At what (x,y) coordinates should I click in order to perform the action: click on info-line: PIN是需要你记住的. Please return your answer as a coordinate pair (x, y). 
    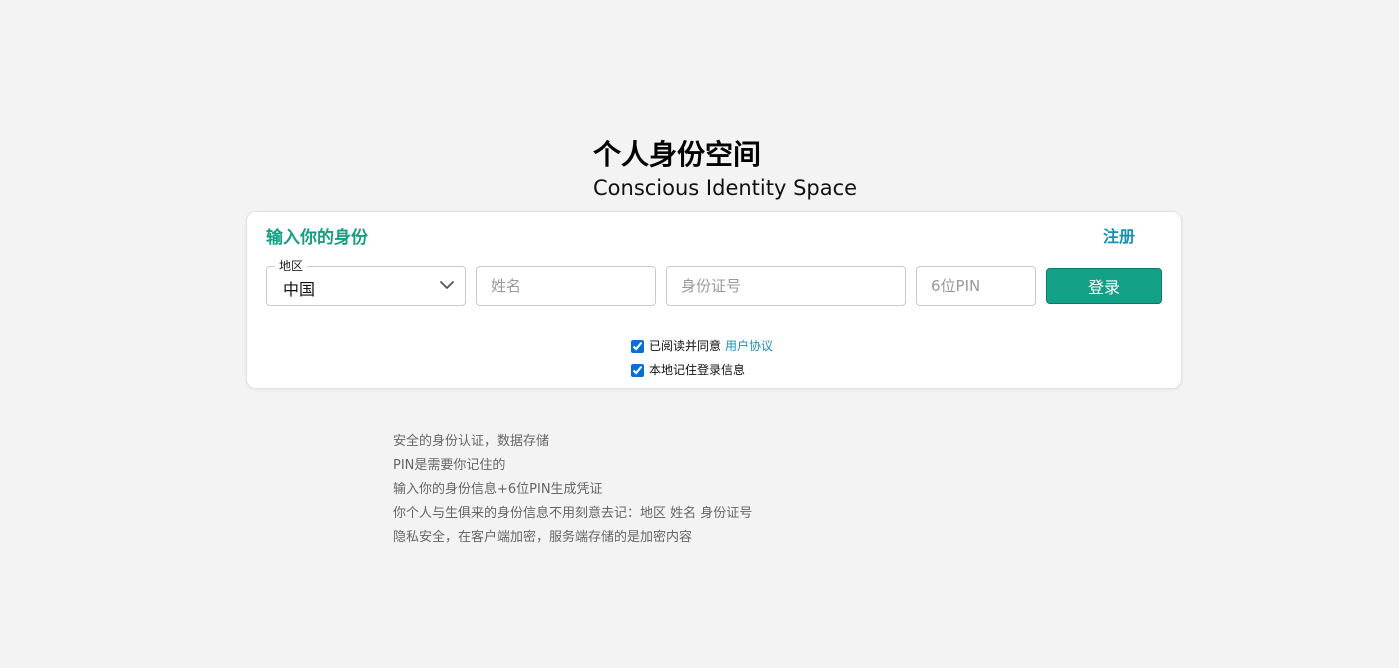
    Looking at the image, I should click on (449, 465).